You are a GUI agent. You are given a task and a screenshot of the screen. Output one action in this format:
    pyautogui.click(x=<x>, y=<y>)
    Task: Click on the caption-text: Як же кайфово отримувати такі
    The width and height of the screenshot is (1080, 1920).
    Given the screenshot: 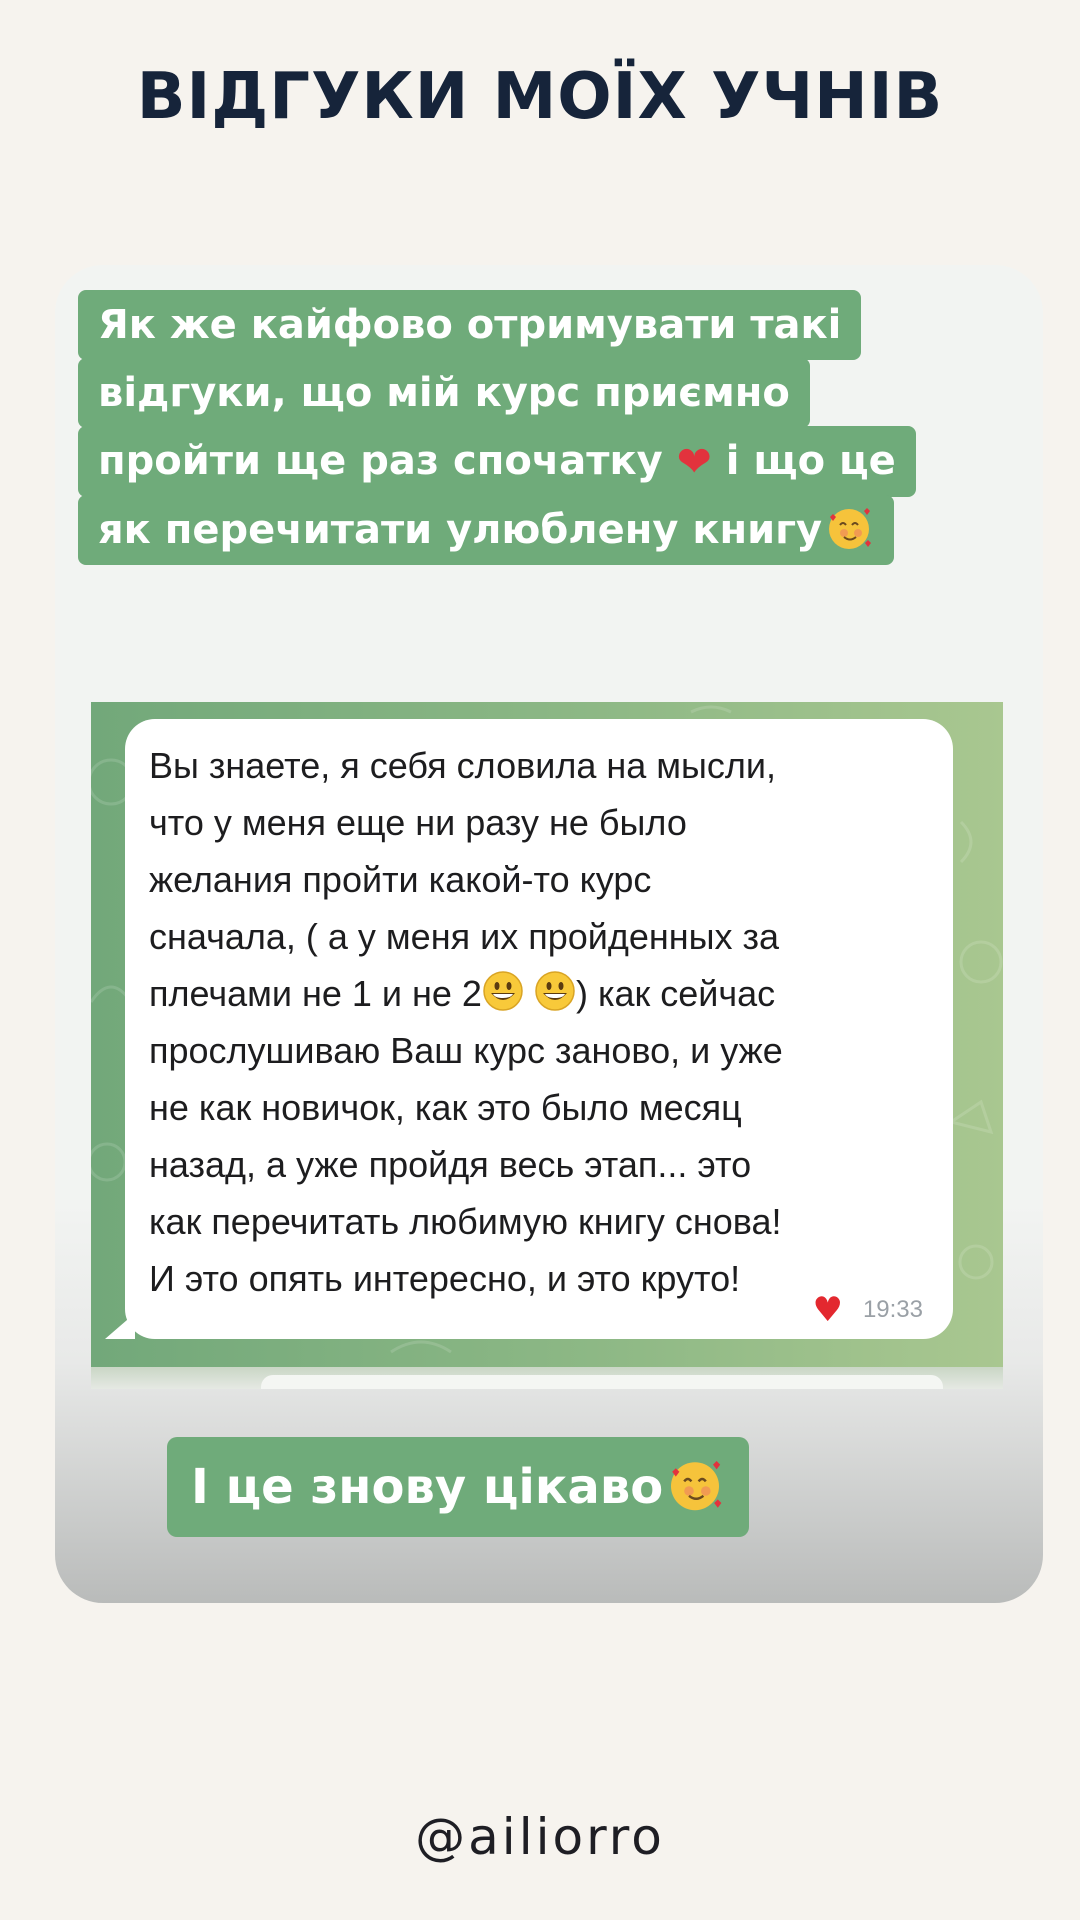 What is the action you would take?
    pyautogui.click(x=470, y=325)
    